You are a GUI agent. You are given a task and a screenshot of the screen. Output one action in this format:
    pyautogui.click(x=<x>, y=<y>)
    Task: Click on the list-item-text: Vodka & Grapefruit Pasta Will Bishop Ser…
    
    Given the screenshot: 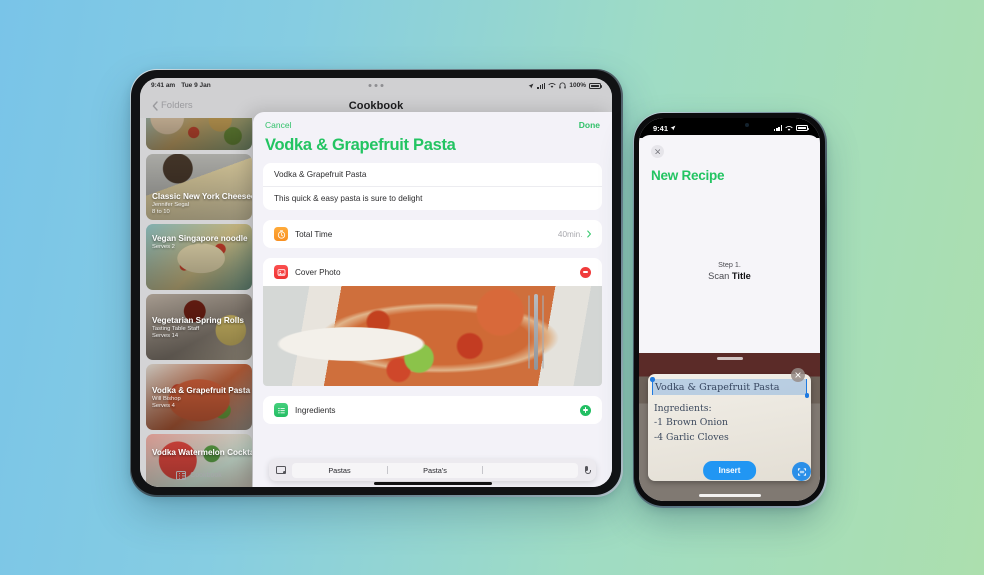 What is the action you would take?
    pyautogui.click(x=201, y=397)
    